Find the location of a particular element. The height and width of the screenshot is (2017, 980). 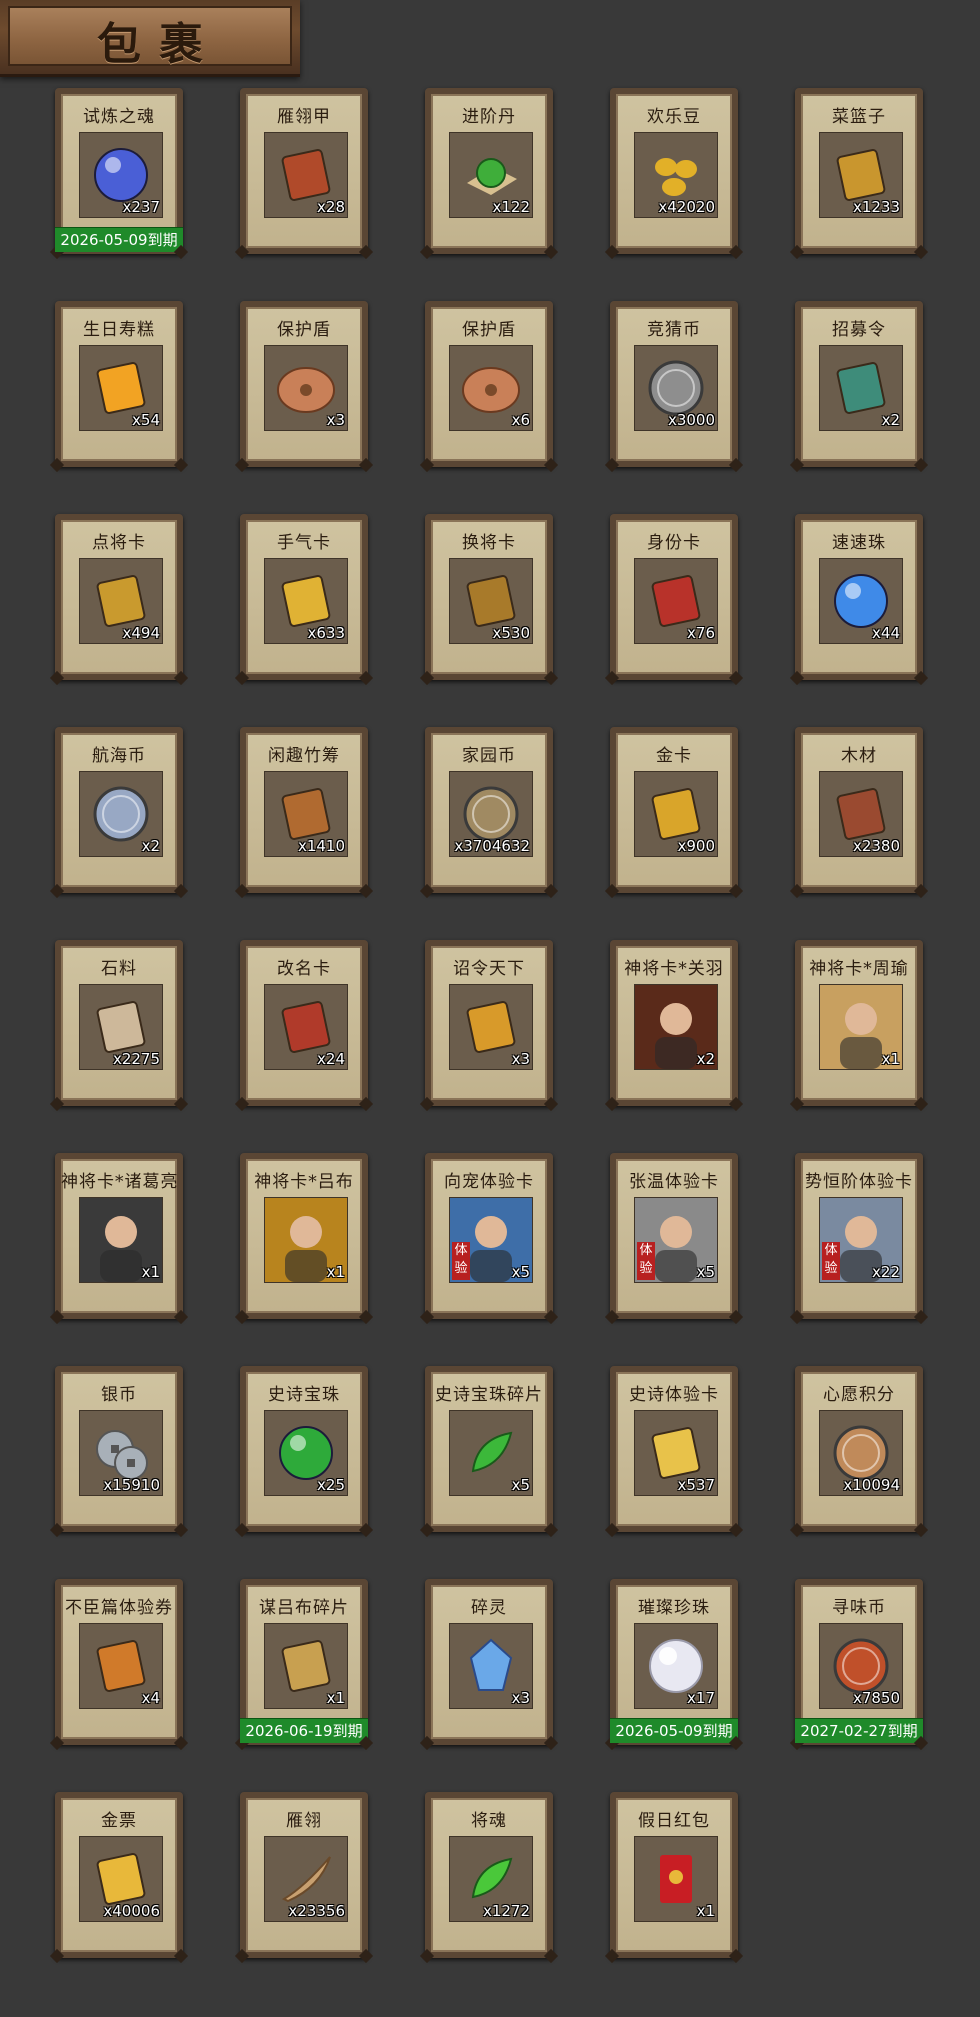

item-name: 假日红包 is located at coordinates (674, 1821).